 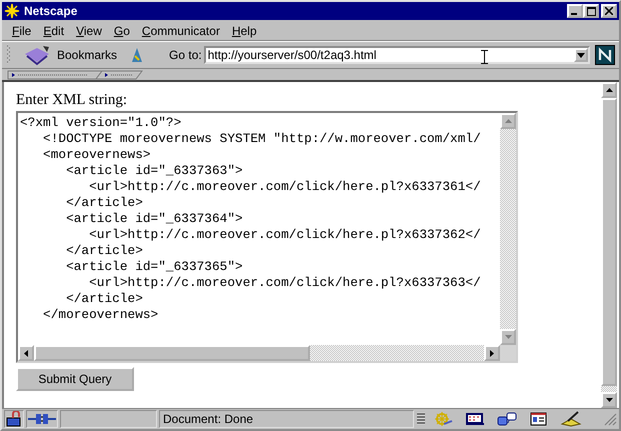 What do you see at coordinates (185, 55) in the screenshot?
I see `goto-label: Go to:` at bounding box center [185, 55].